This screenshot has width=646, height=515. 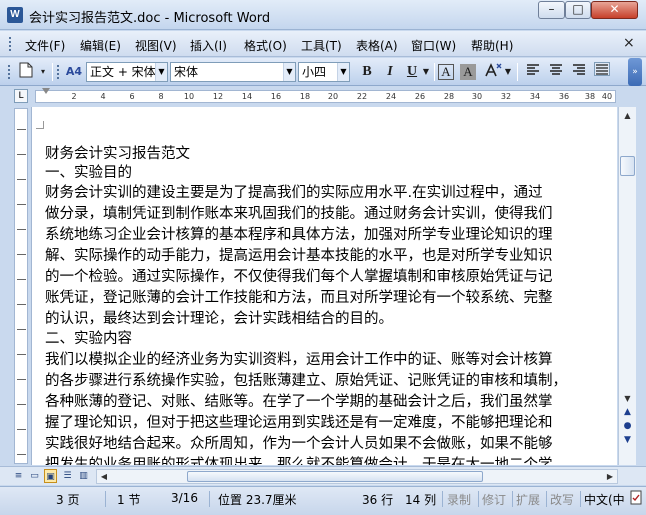 What do you see at coordinates (377, 45) in the screenshot?
I see `menu-table: 表格(A)` at bounding box center [377, 45].